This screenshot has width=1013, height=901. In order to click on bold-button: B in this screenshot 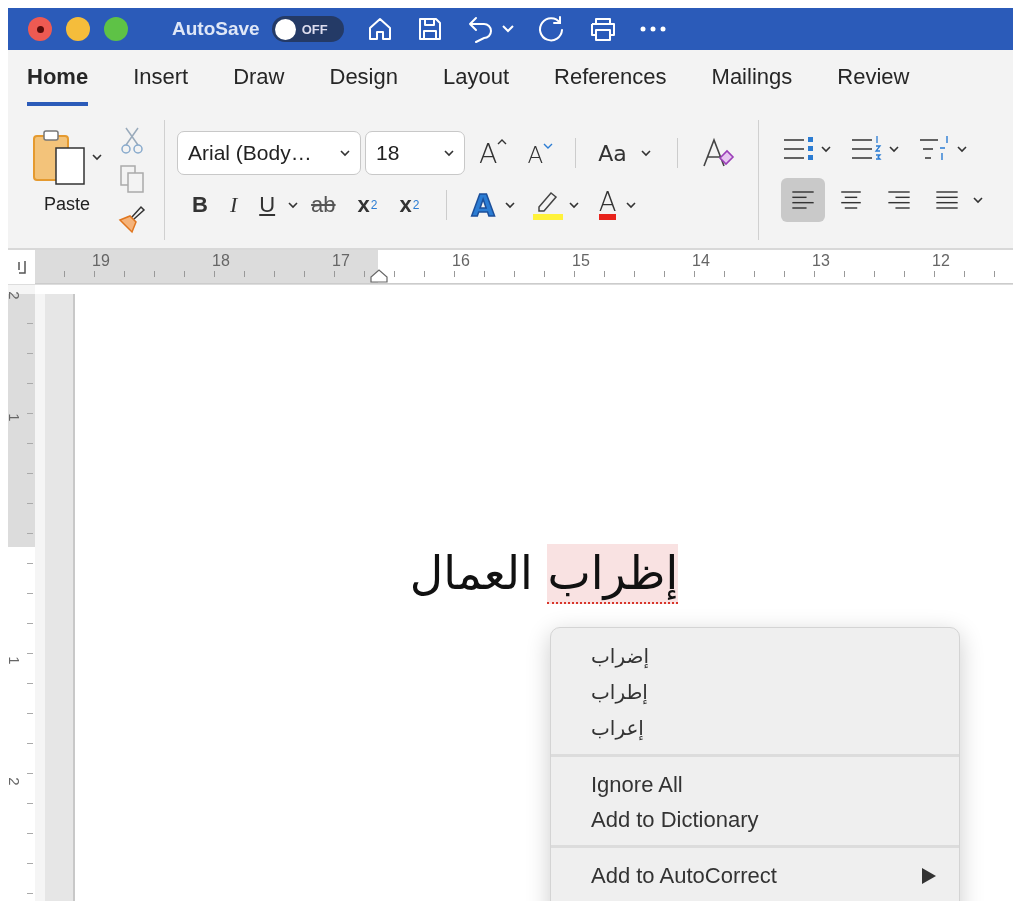, I will do `click(200, 205)`.